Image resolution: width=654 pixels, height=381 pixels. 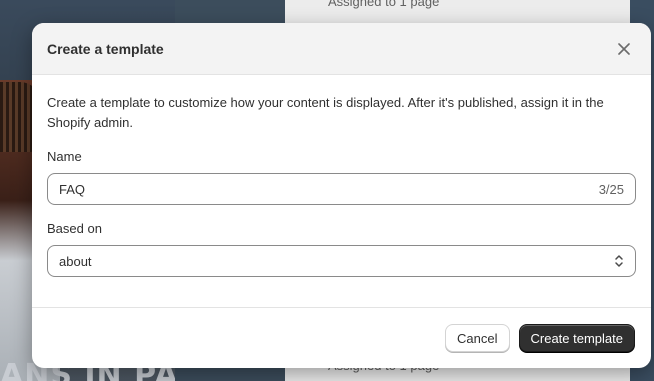 What do you see at coordinates (75, 261) in the screenshot?
I see `based-on-value: about` at bounding box center [75, 261].